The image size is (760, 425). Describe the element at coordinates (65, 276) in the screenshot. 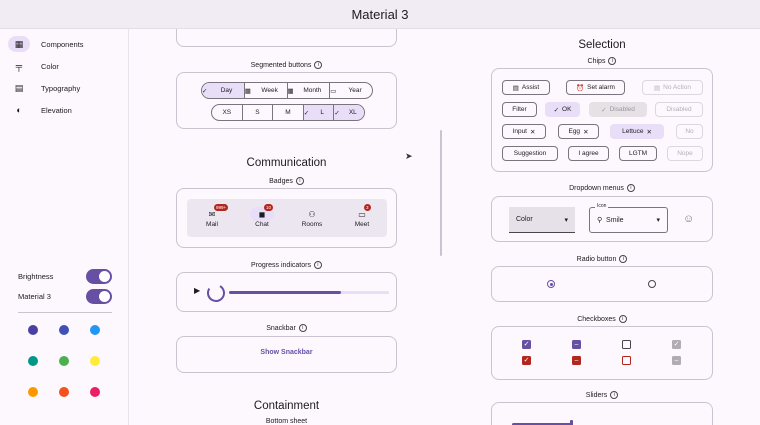

I see `brightness-row: Brightness` at that location.